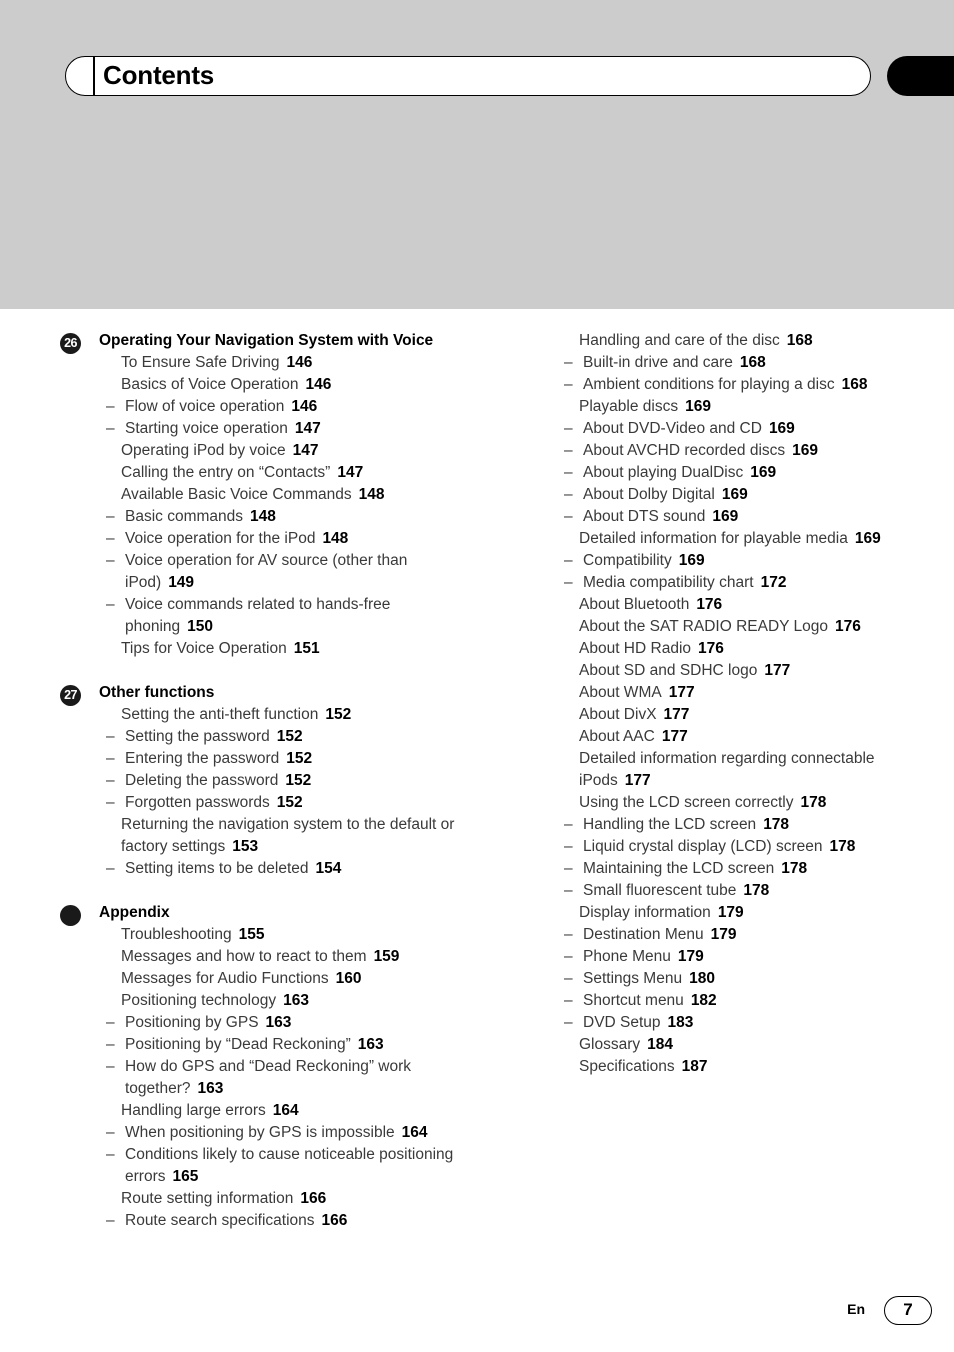  Describe the element at coordinates (260, 781) in the screenshot. I see `toc-entry: – Deleting the password 152` at that location.